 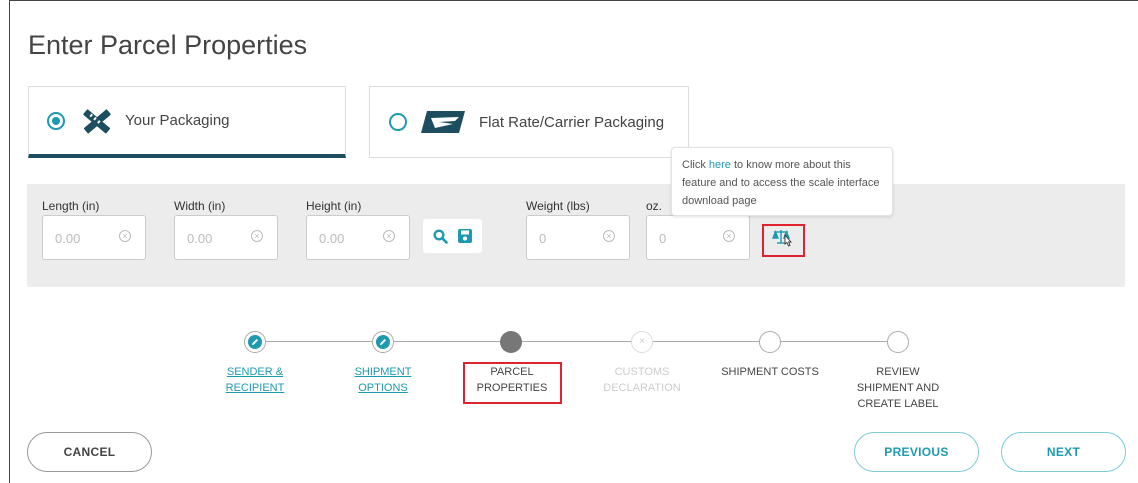 I want to click on step-shipment-costs: SHIPMENT COSTS, so click(x=770, y=372).